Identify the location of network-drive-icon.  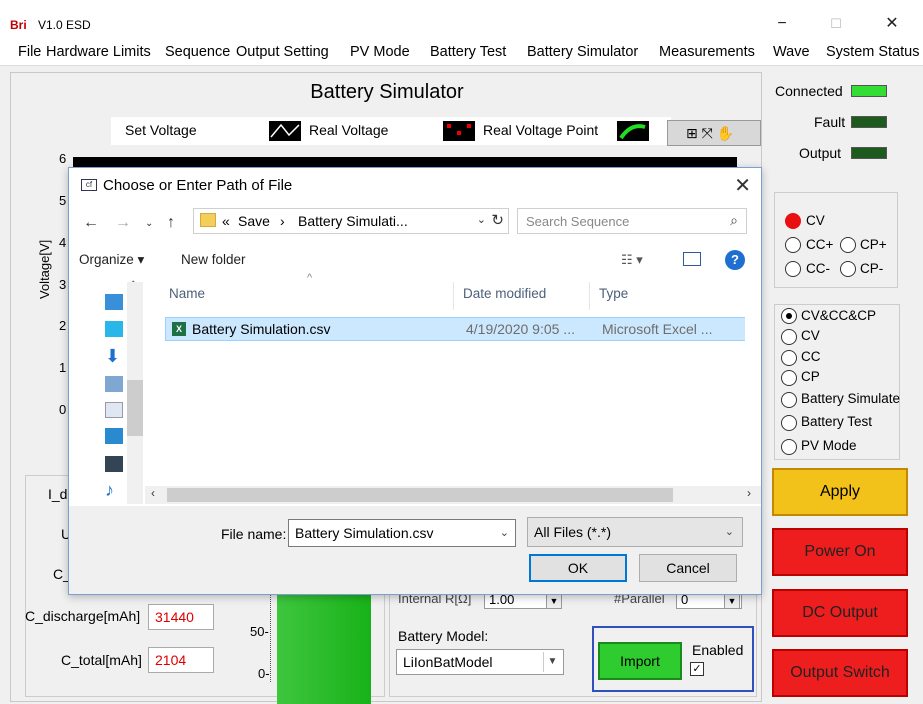
(114, 436).